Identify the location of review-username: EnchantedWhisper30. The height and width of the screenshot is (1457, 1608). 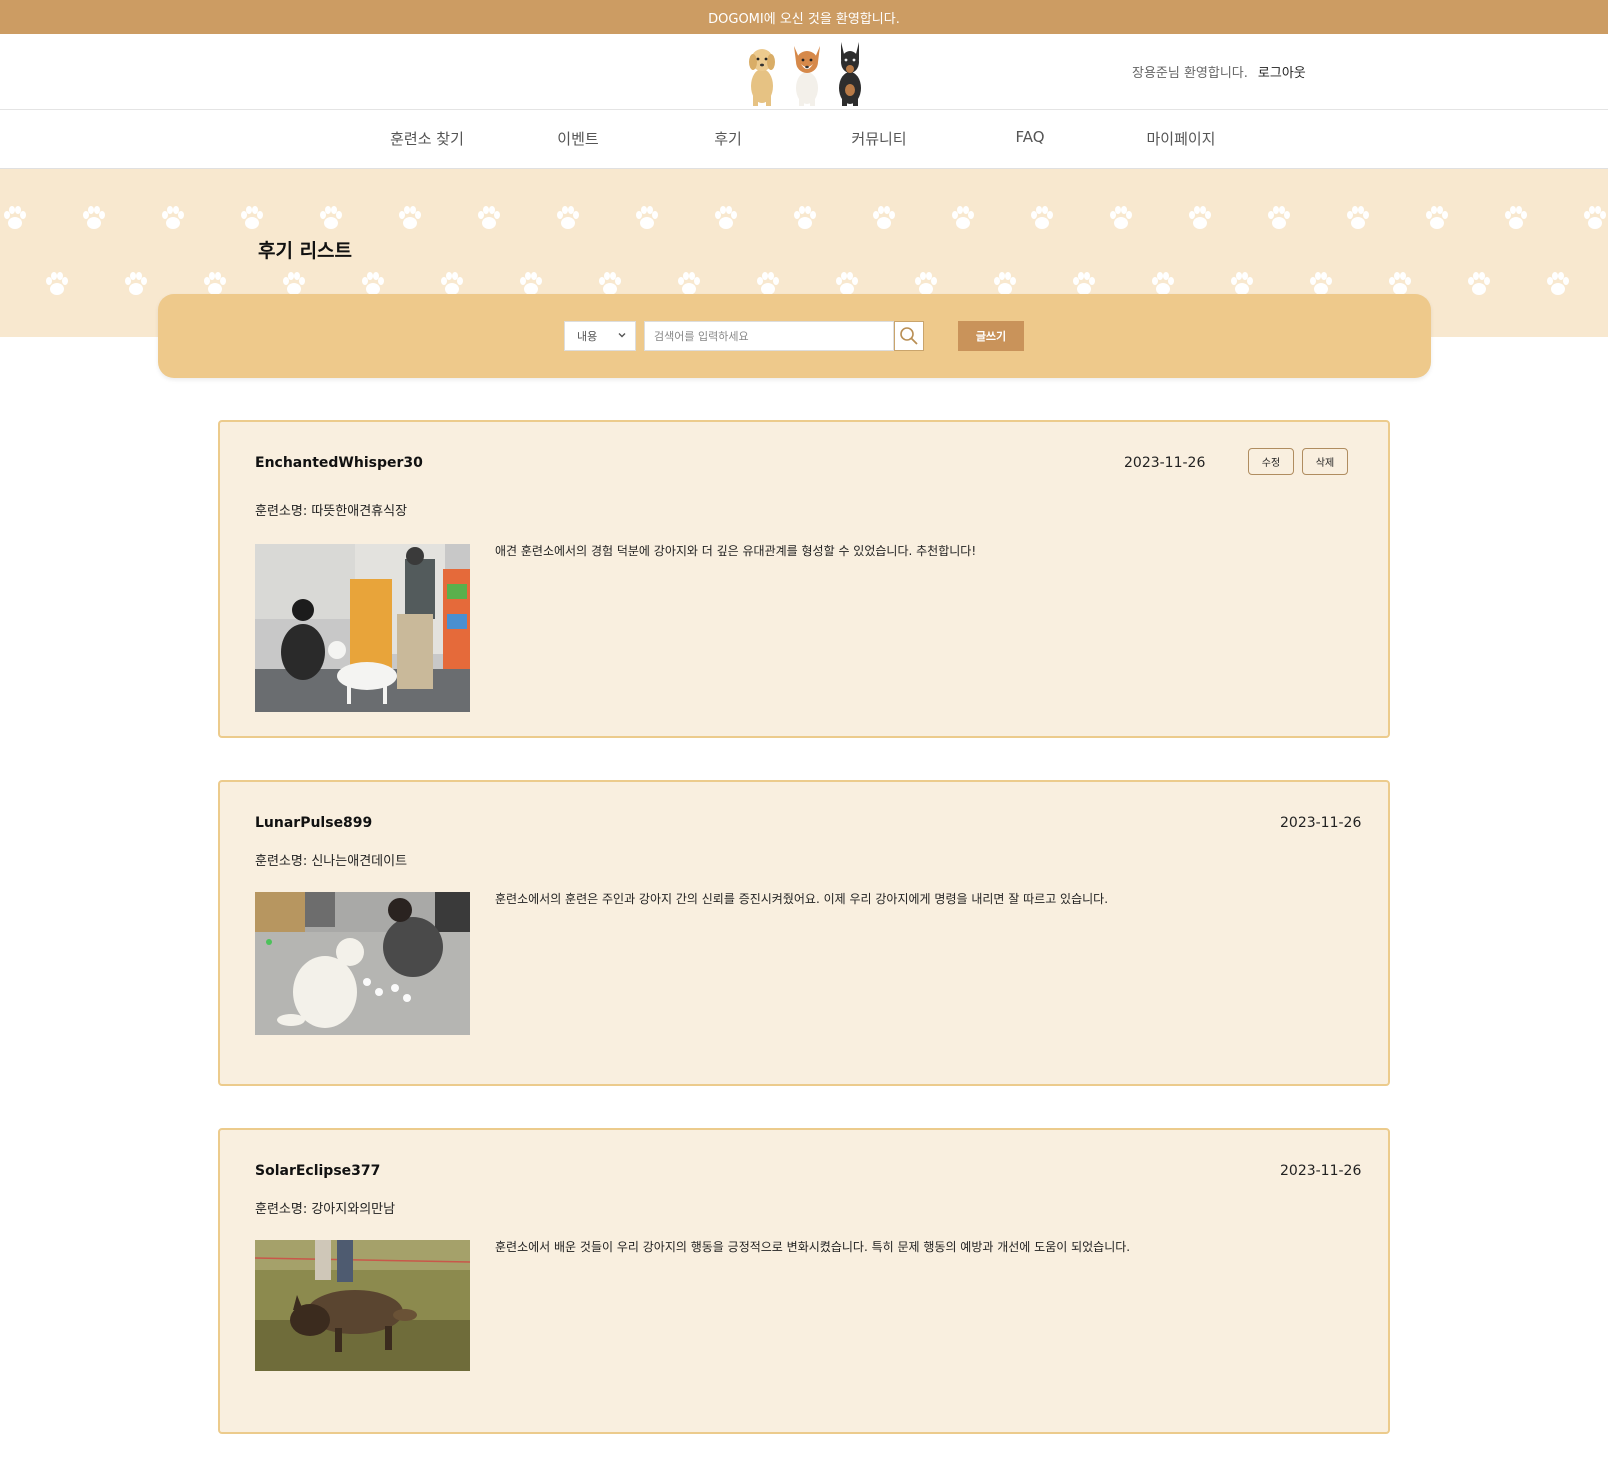
(339, 463).